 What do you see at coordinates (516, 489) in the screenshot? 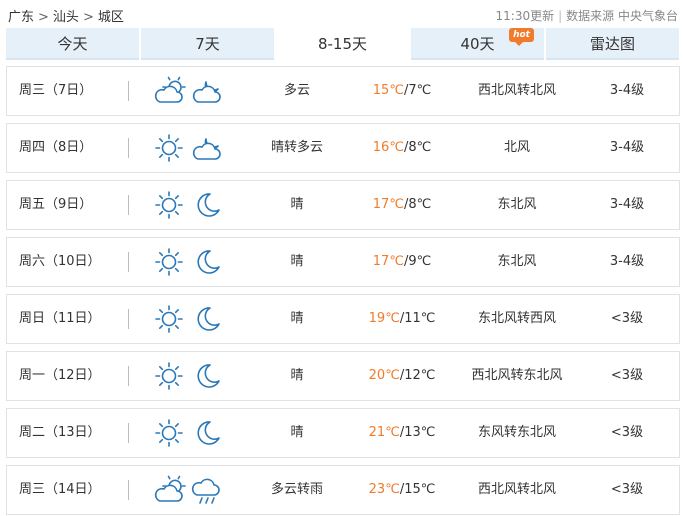
I see `wind-direction: 西北风转北风` at bounding box center [516, 489].